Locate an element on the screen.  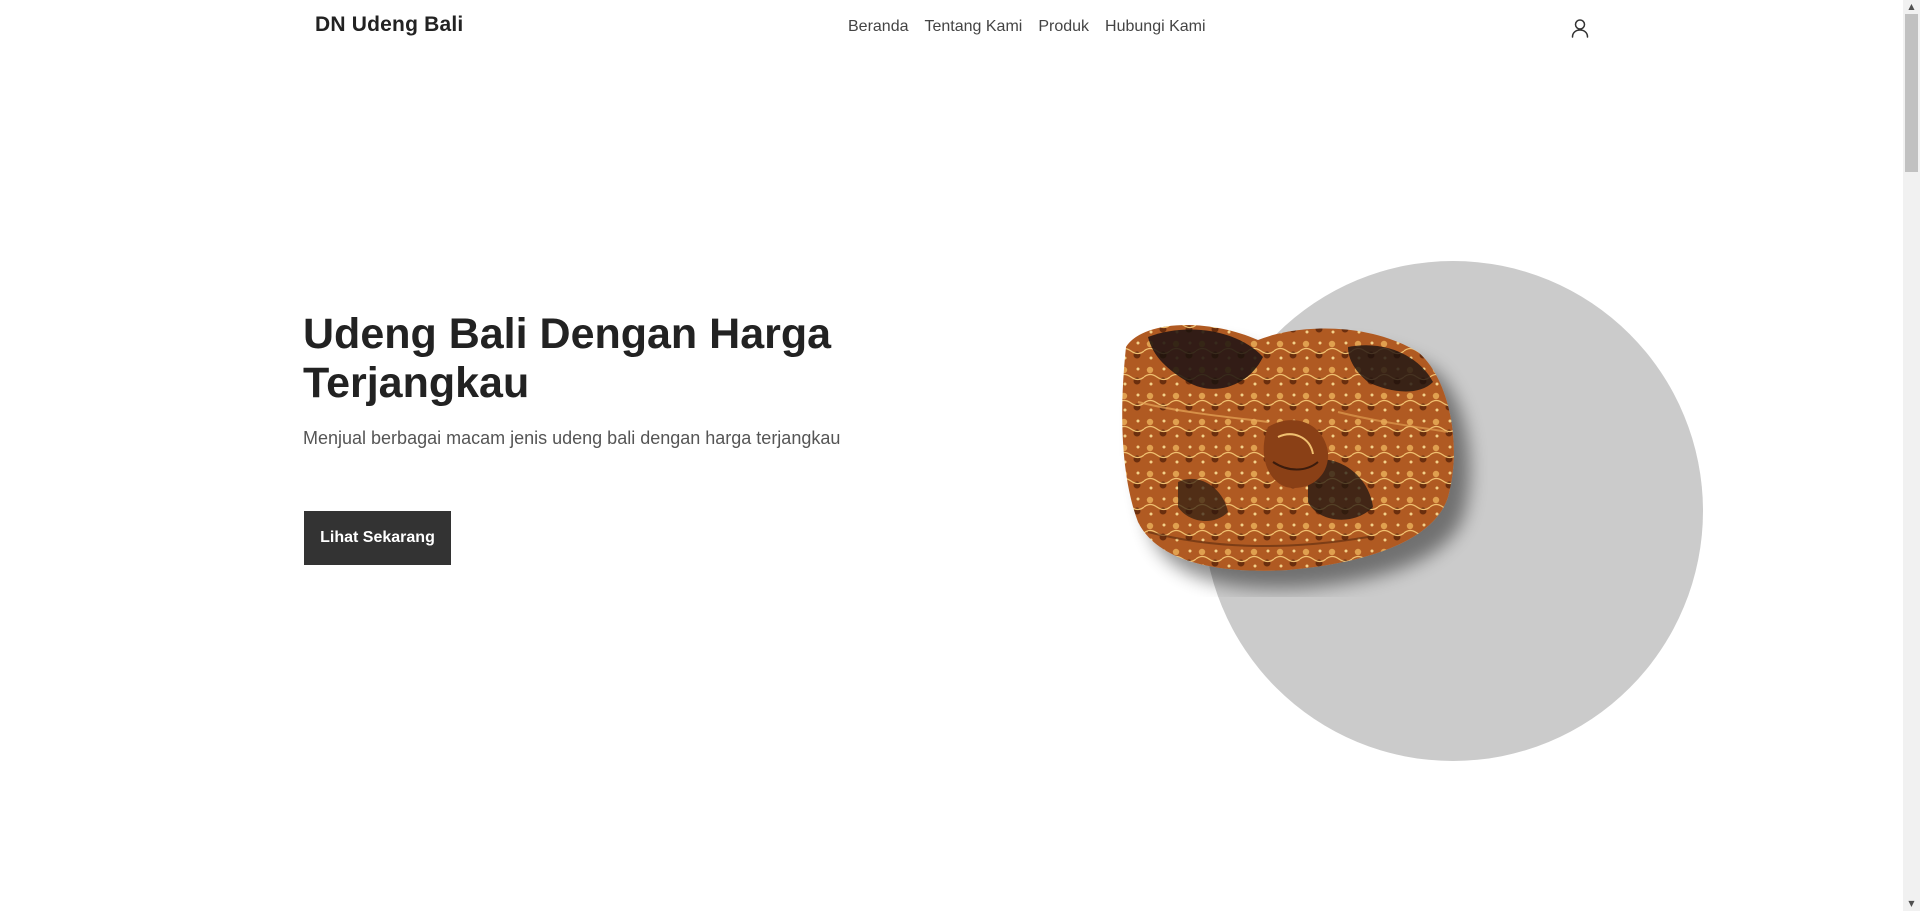
scroll-down-arrow-icon: ▼ is located at coordinates (1911, 904).